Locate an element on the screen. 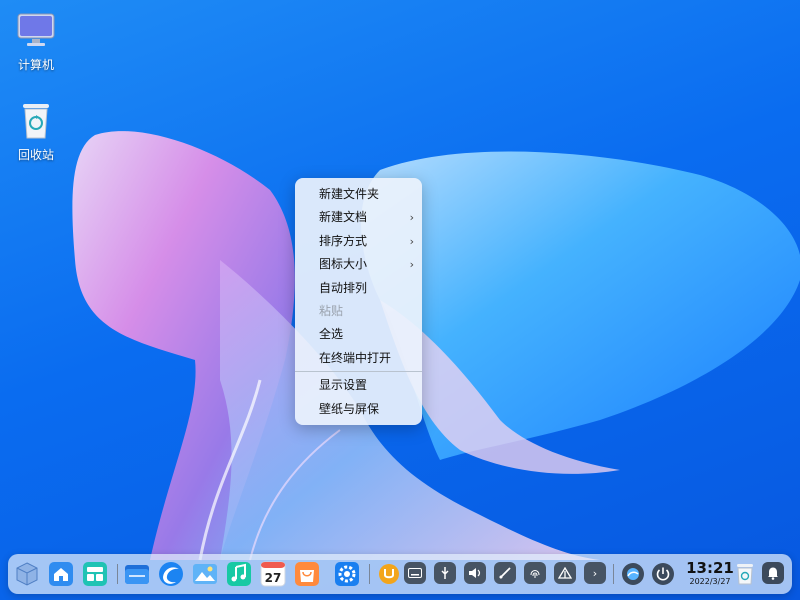  menu-item-auto-arrange: 自动排列 is located at coordinates (358, 288).